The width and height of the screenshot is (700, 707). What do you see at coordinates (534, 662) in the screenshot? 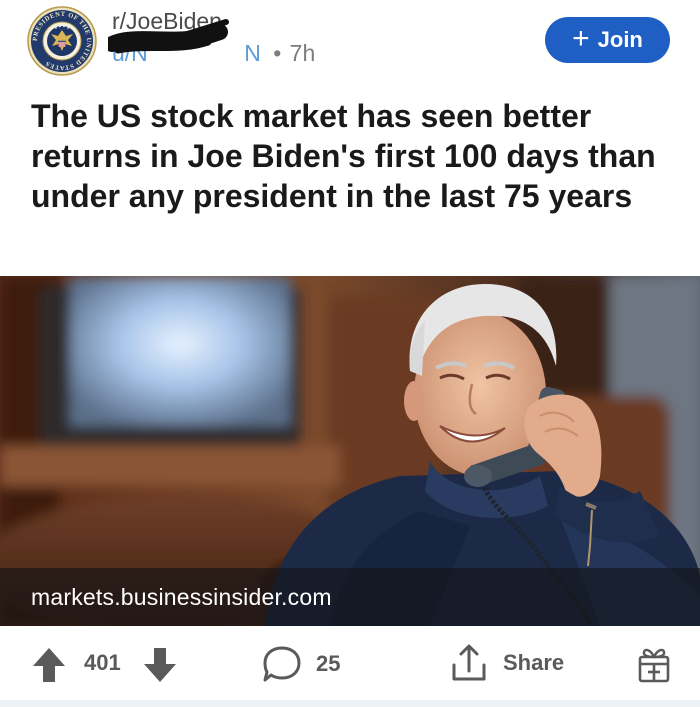
I see `share-label: Share` at bounding box center [534, 662].